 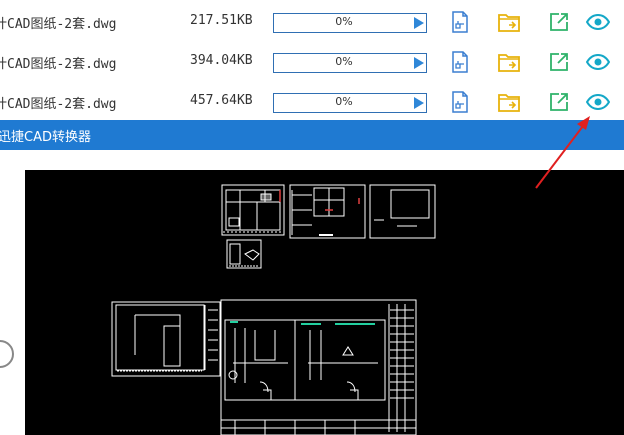 I want to click on file-row: 计CAD图纸-2套.dwg 217.51KB 0%, so click(x=312, y=20).